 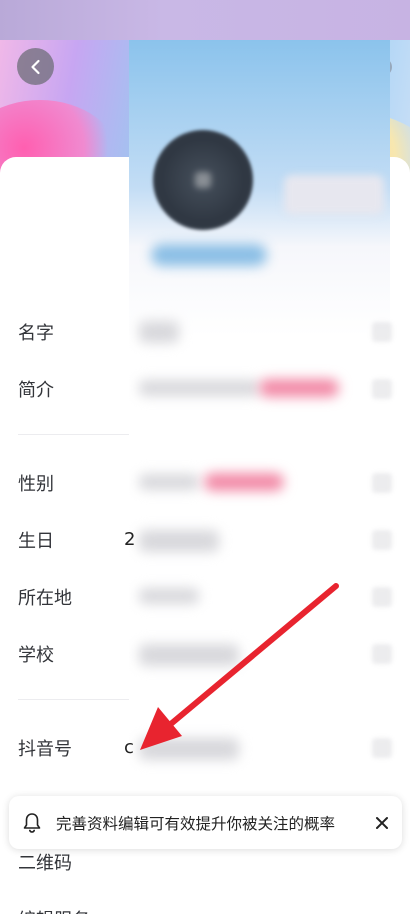 I want to click on toast-message: 完善资料编辑可有效提升你被关注的概率, so click(x=196, y=823).